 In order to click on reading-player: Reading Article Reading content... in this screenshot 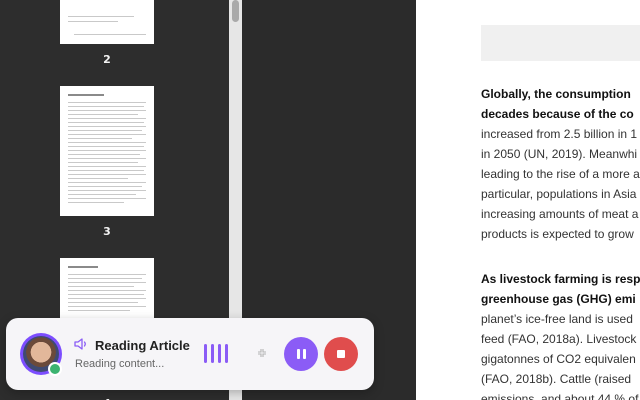, I will do `click(190, 354)`.